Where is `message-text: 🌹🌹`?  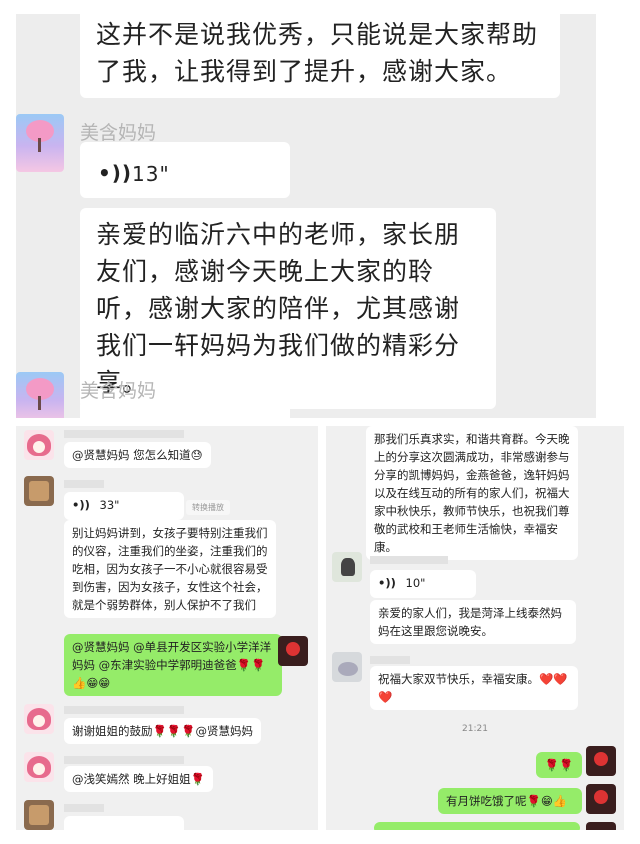
message-text: 🌹🌹 is located at coordinates (559, 765).